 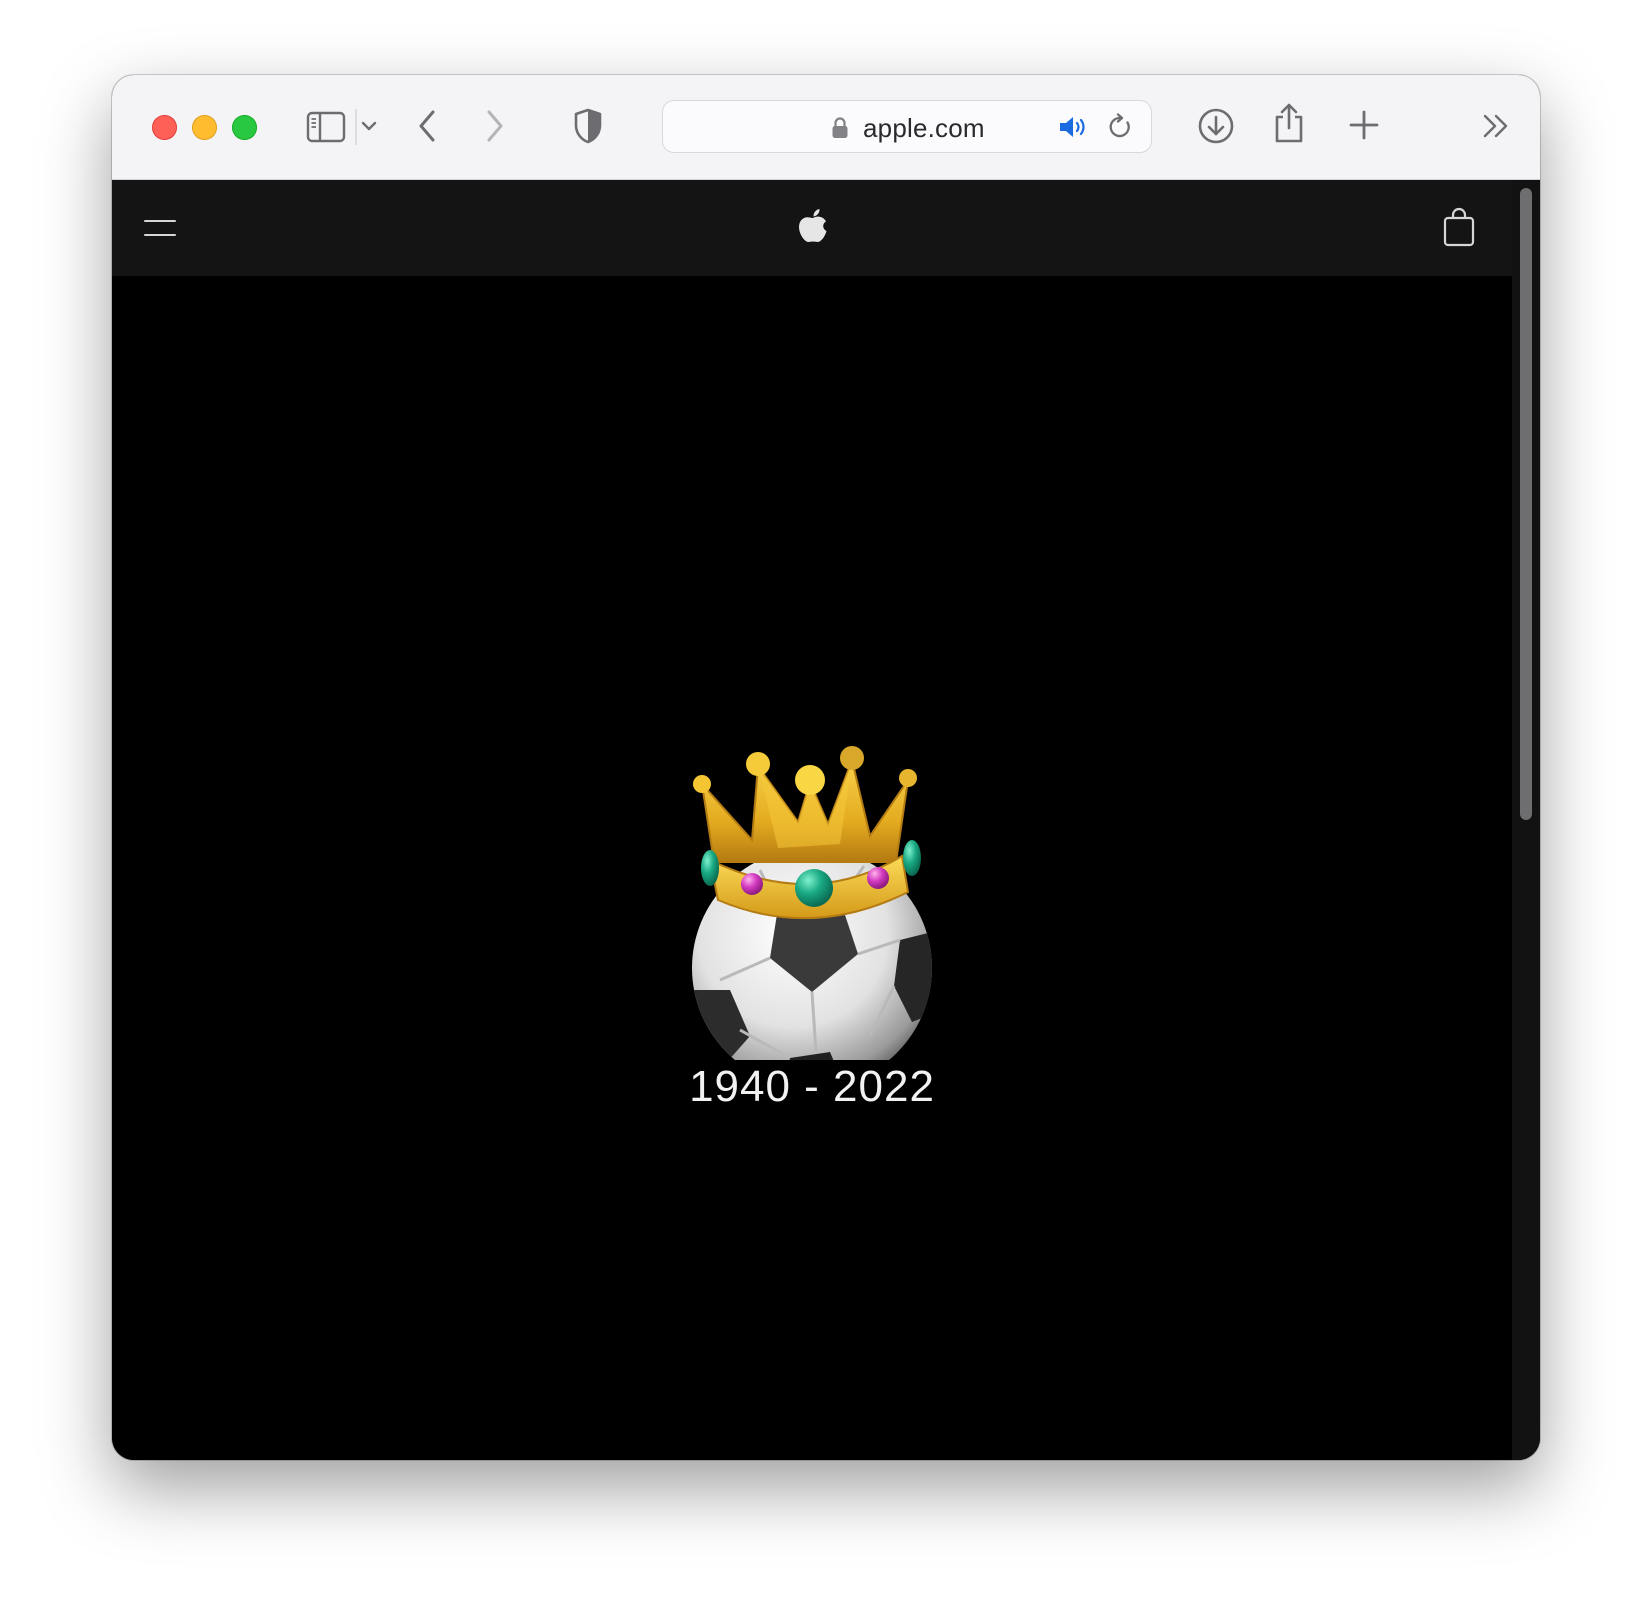 What do you see at coordinates (840, 127) in the screenshot?
I see `lock-icon` at bounding box center [840, 127].